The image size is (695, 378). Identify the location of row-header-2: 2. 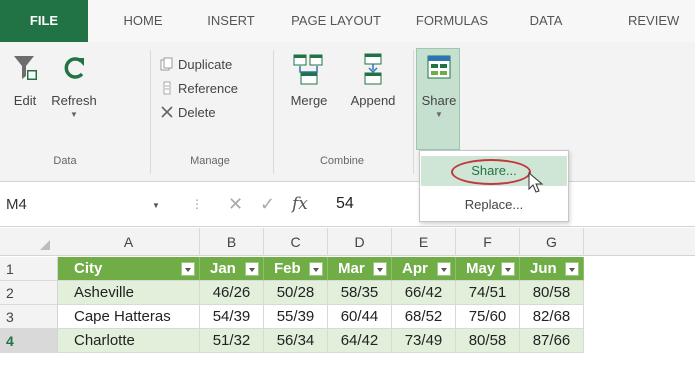
(29, 293).